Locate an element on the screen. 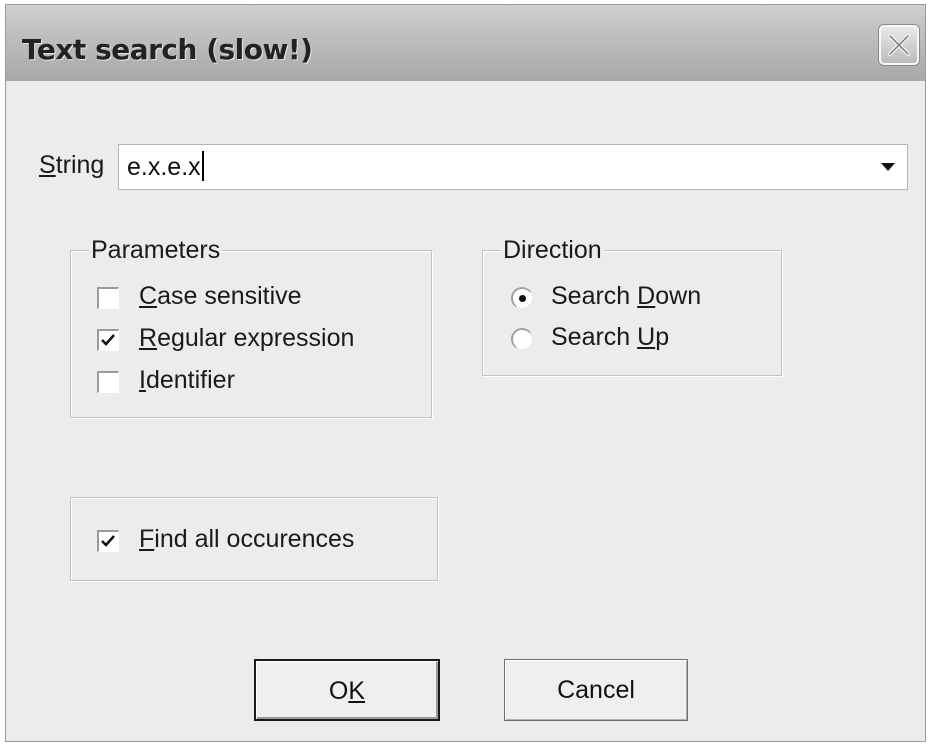 This screenshot has height=746, width=931. search-down-label: Search Down is located at coordinates (626, 296).